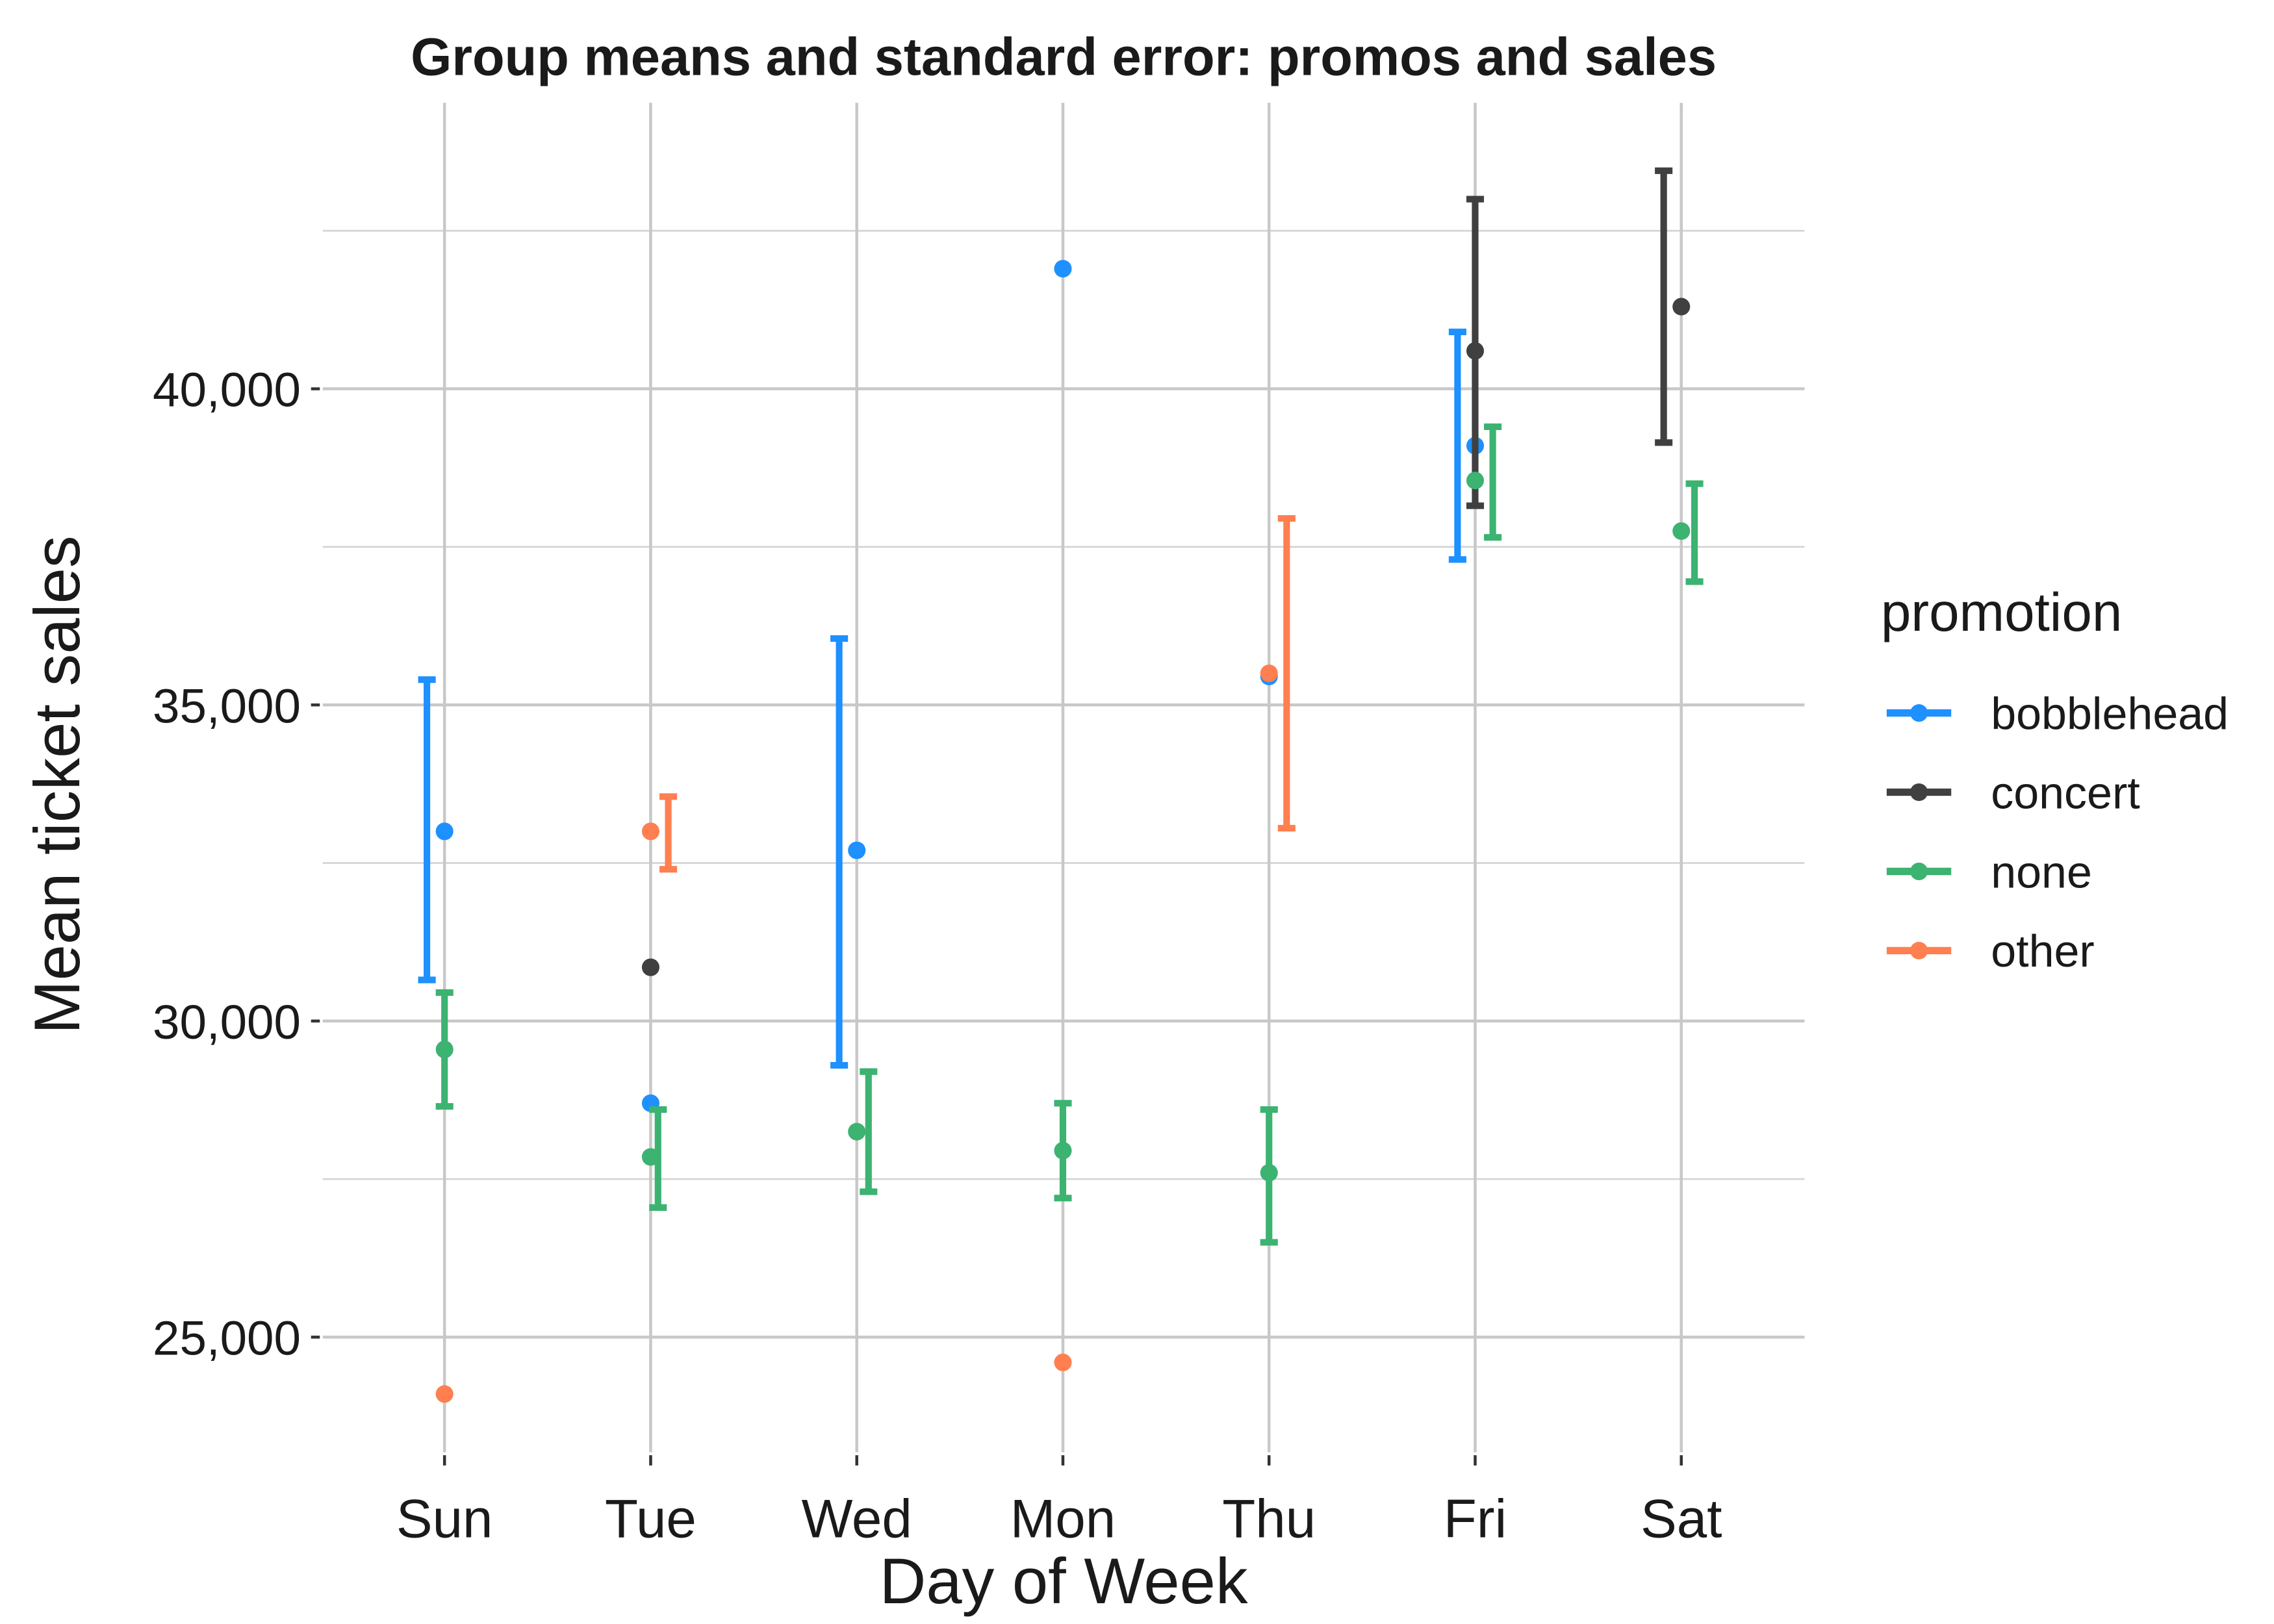 This screenshot has height=1624, width=2274. I want to click on legend-item-concert: concert, so click(2013, 792).